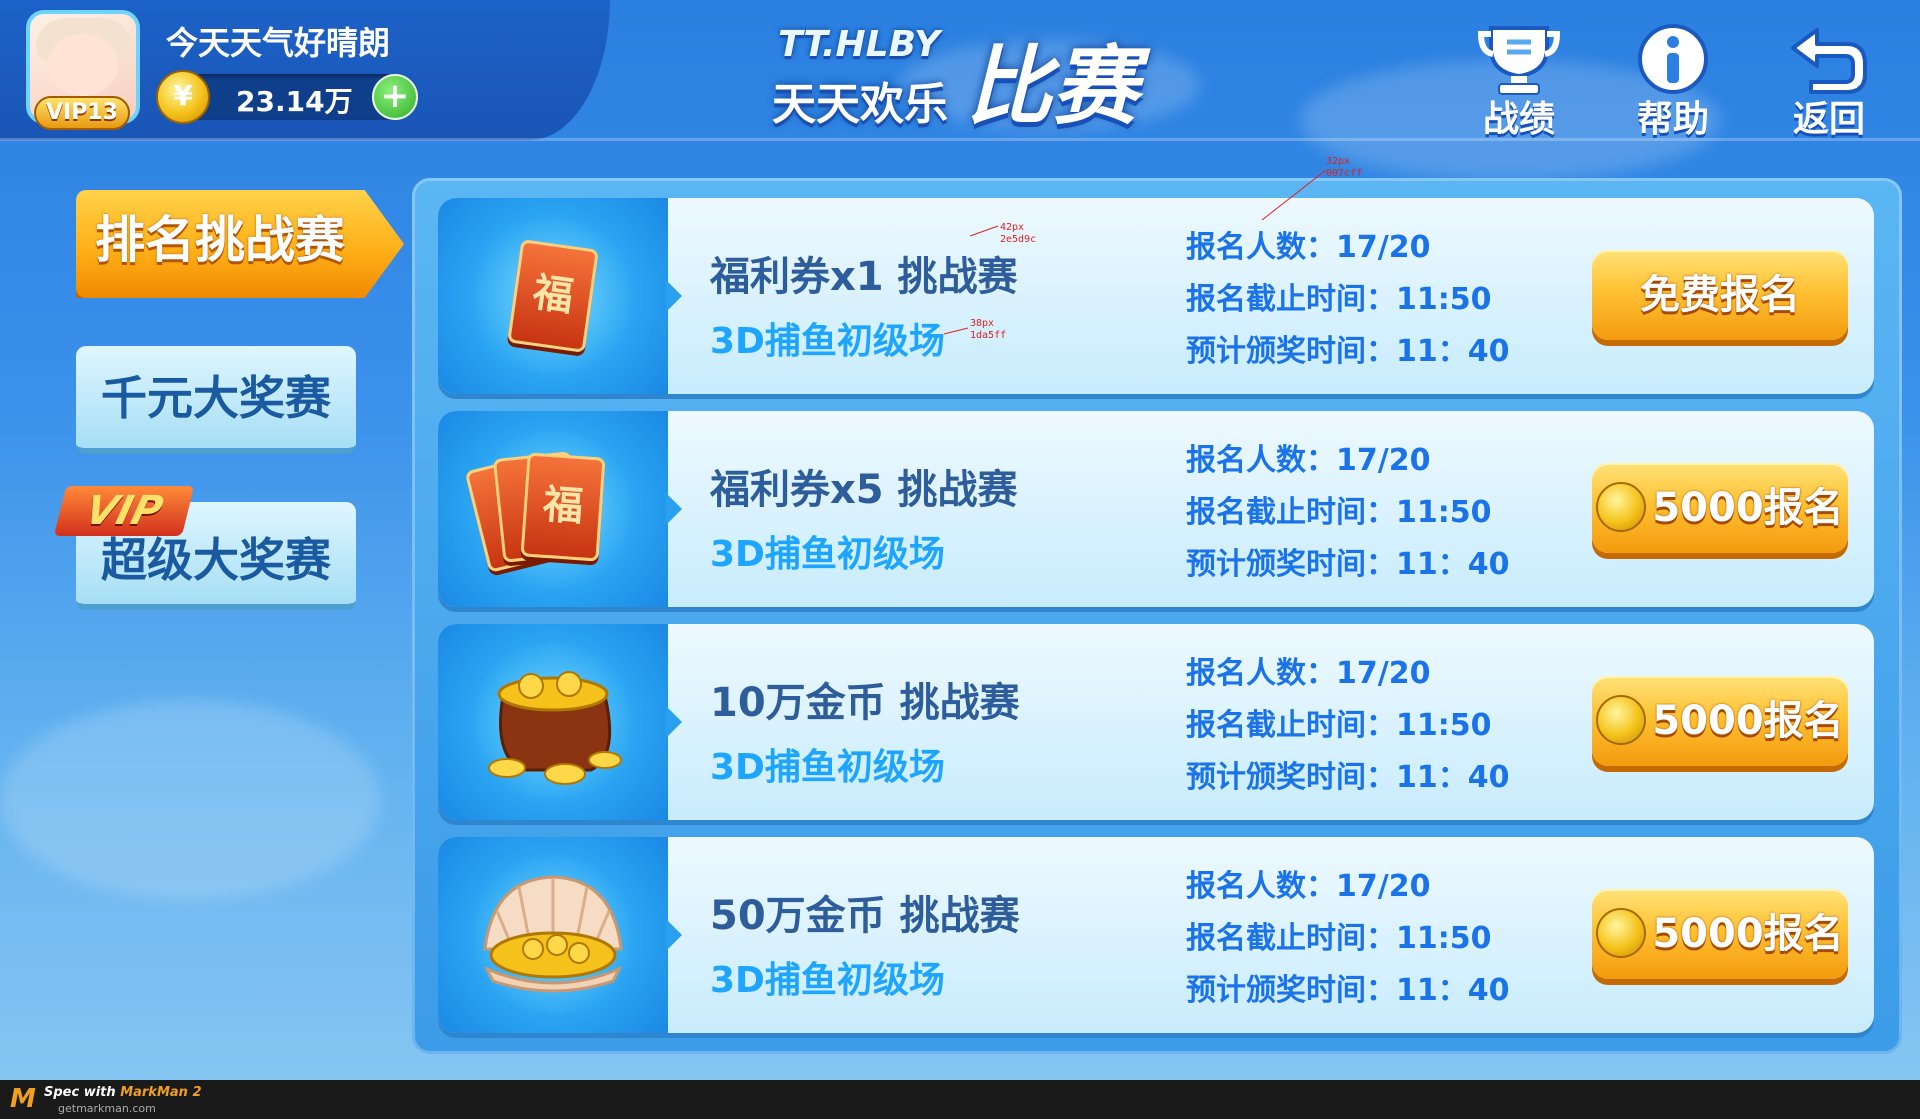  What do you see at coordinates (161, 1092) in the screenshot?
I see `spec-app: MarkMan 2` at bounding box center [161, 1092].